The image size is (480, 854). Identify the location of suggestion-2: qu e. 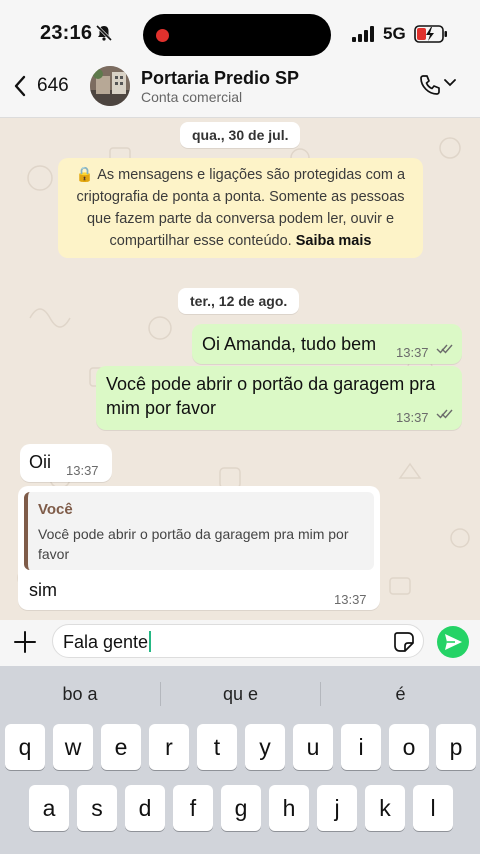
(240, 694).